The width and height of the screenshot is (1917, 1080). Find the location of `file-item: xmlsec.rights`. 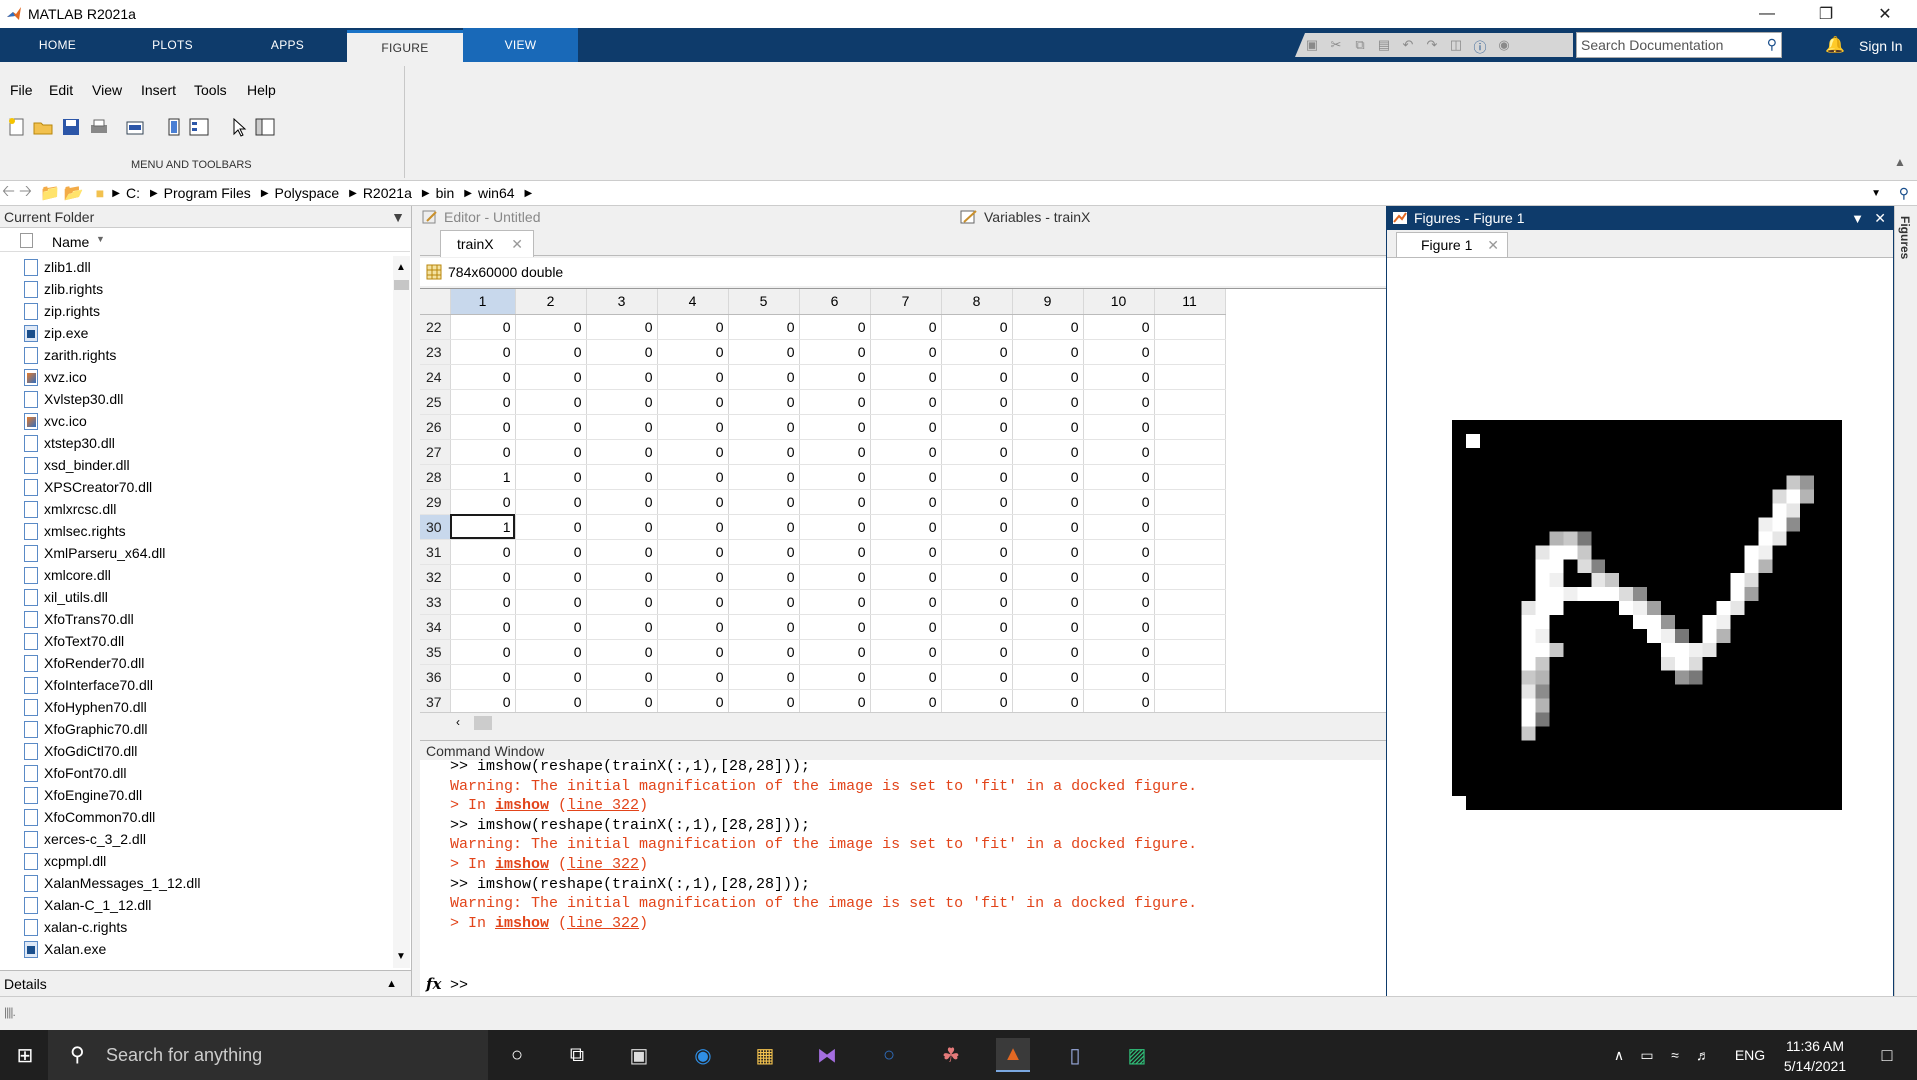

file-item: xmlsec.rights is located at coordinates (75, 531).